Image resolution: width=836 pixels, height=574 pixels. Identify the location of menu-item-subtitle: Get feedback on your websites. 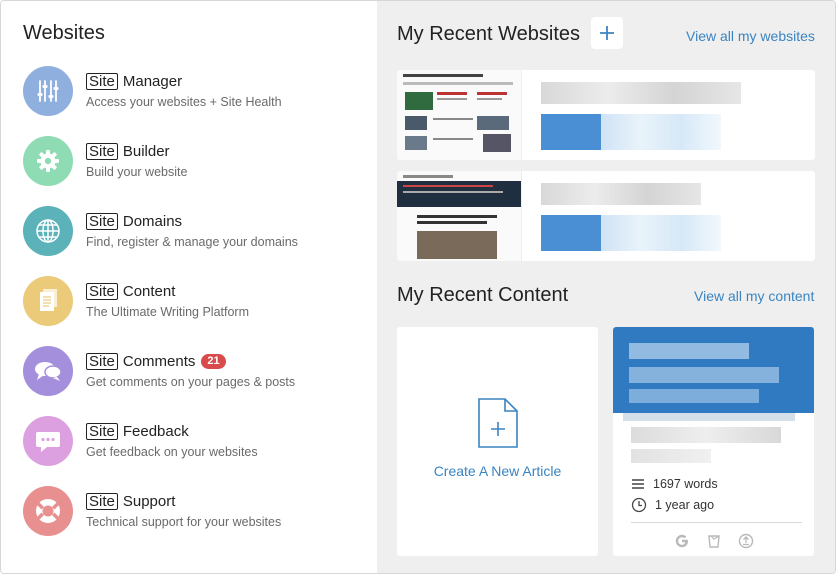
(172, 452).